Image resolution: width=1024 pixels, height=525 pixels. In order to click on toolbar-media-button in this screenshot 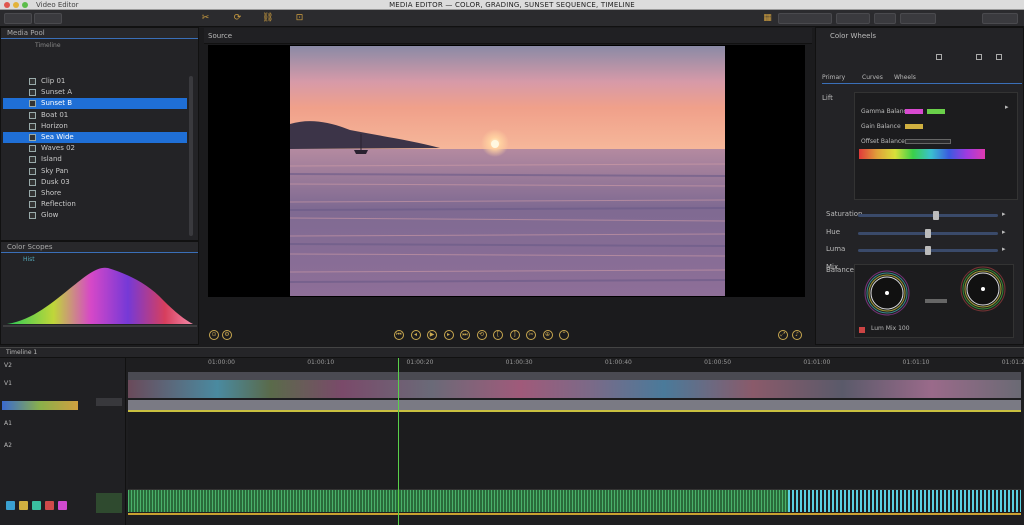, I will do `click(18, 18)`.